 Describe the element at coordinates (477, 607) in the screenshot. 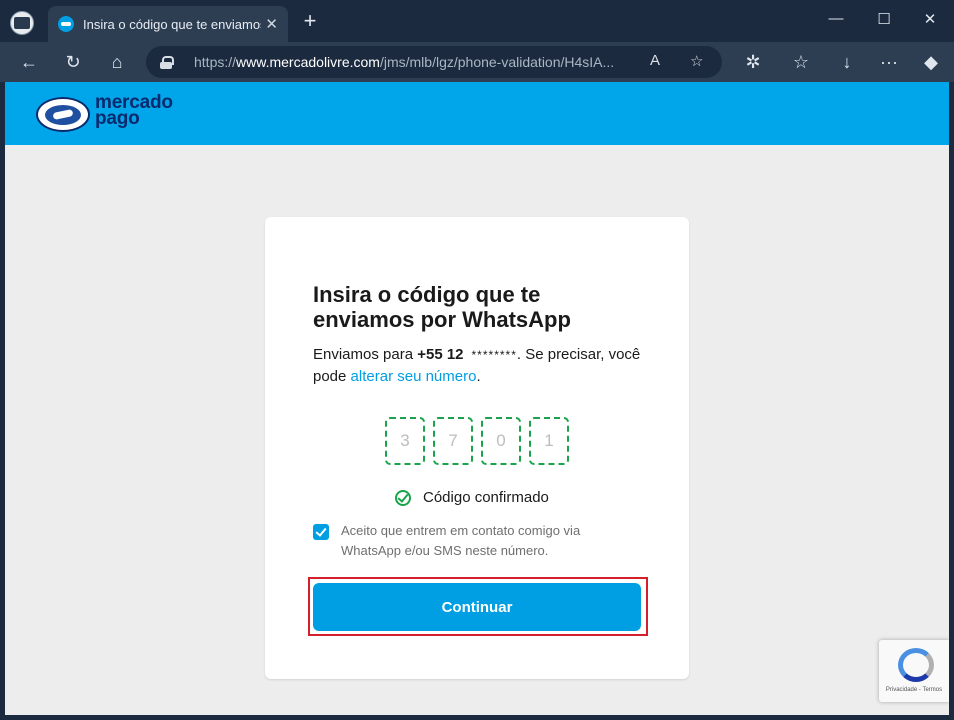

I see `continue-button: Continuar` at that location.